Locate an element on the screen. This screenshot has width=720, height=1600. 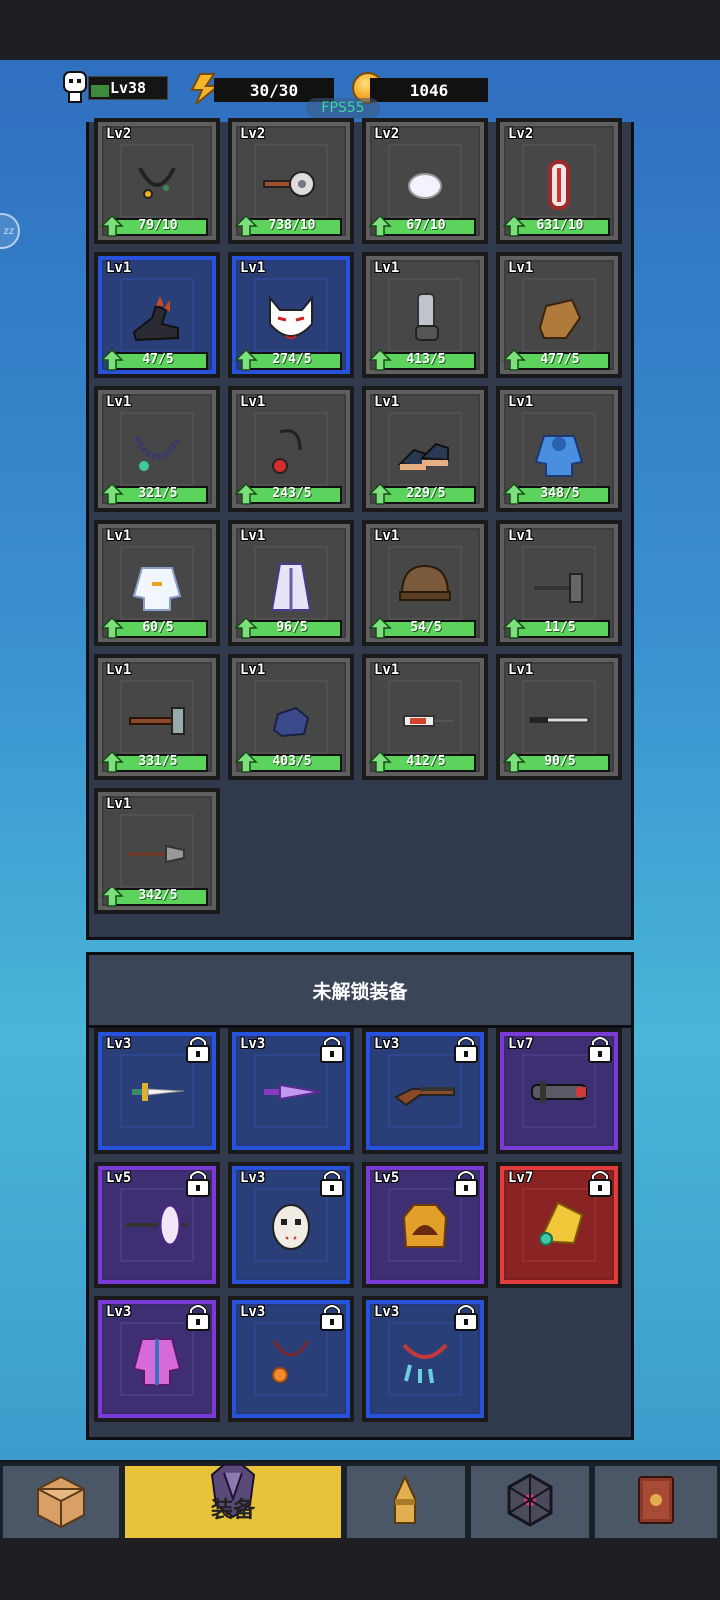
owned-equipment-card: Lv1 331/5 is located at coordinates (157, 717).